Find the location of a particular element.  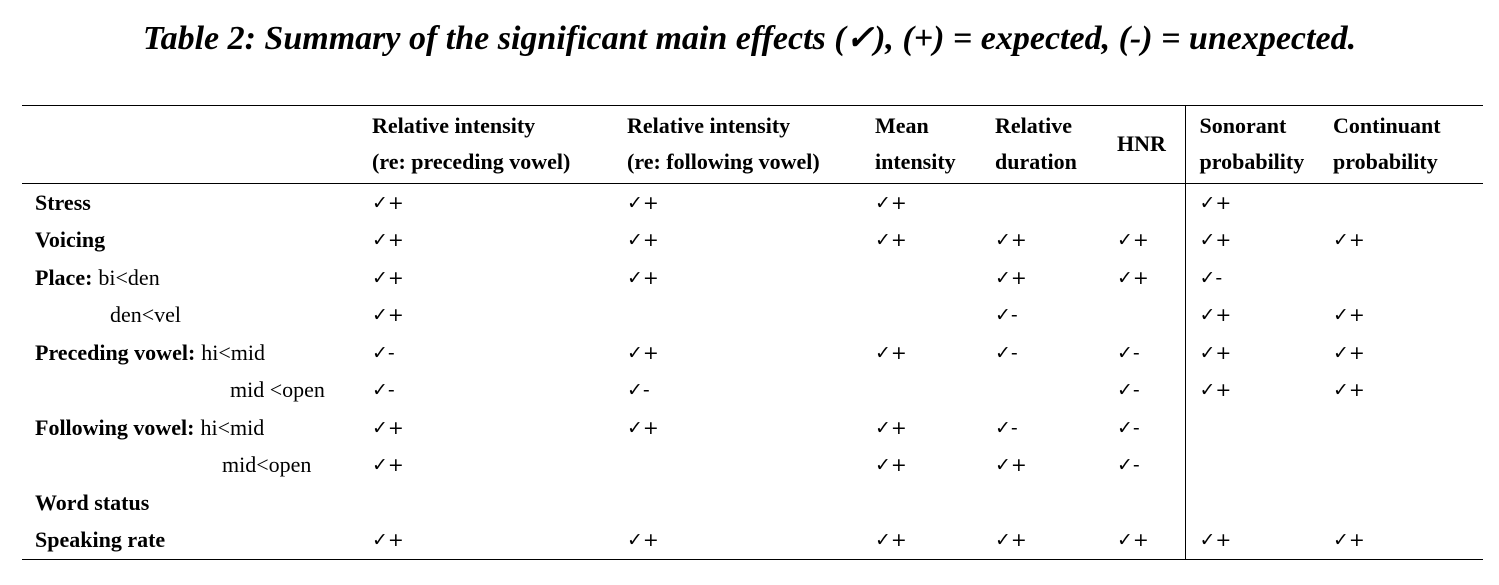

column-header: Relative intensity (re: following vowel) is located at coordinates (723, 143).